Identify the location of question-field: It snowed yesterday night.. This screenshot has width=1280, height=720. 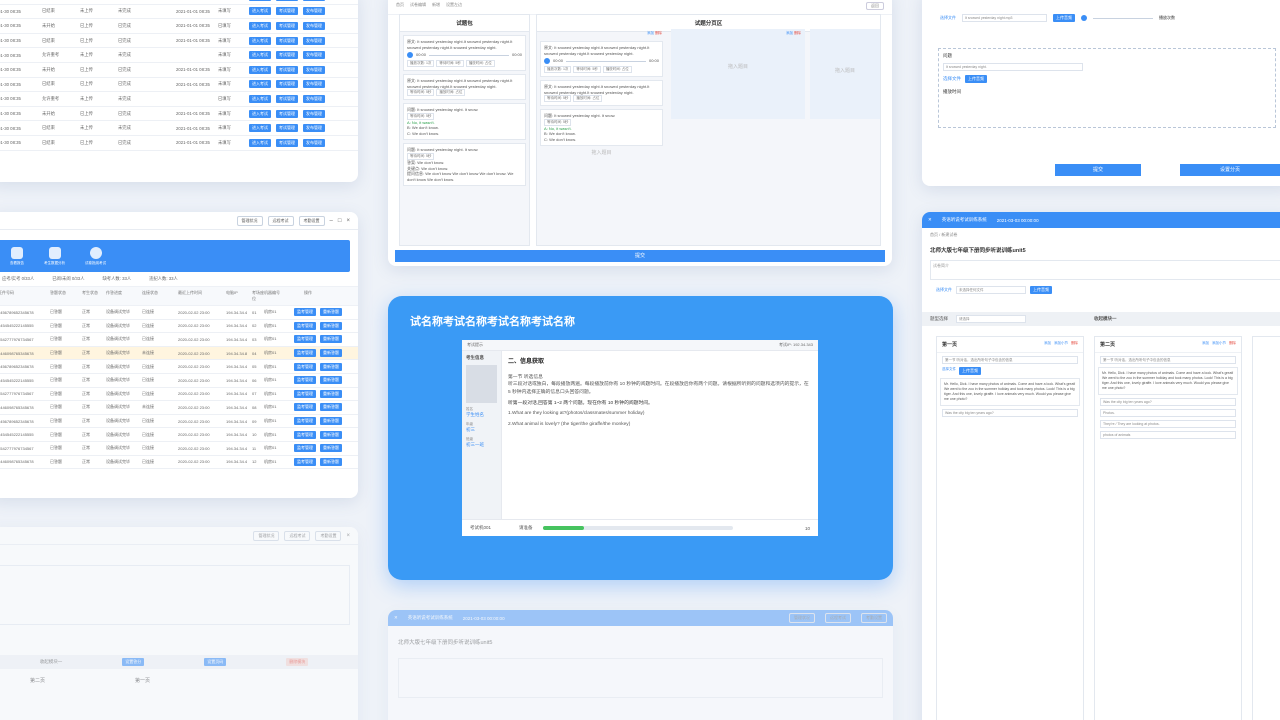
(1013, 67).